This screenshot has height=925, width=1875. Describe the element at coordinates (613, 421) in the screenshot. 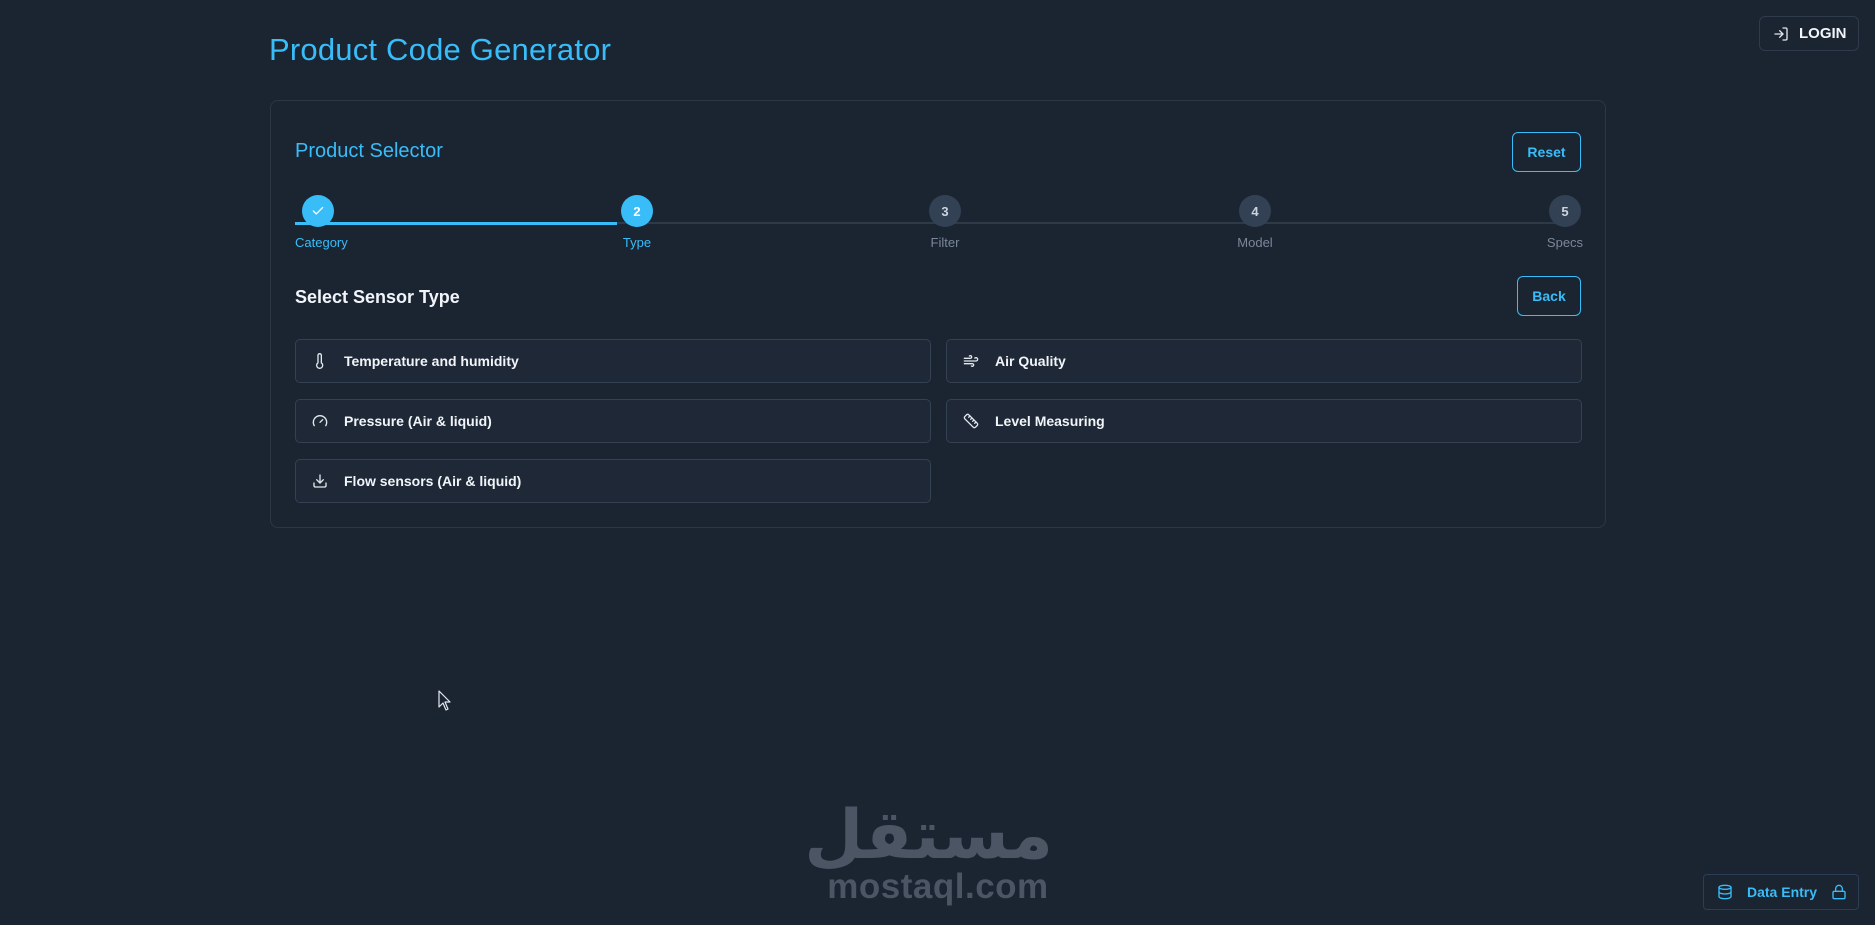

I see `option-pressure: Pressure (Air & liquid)` at that location.